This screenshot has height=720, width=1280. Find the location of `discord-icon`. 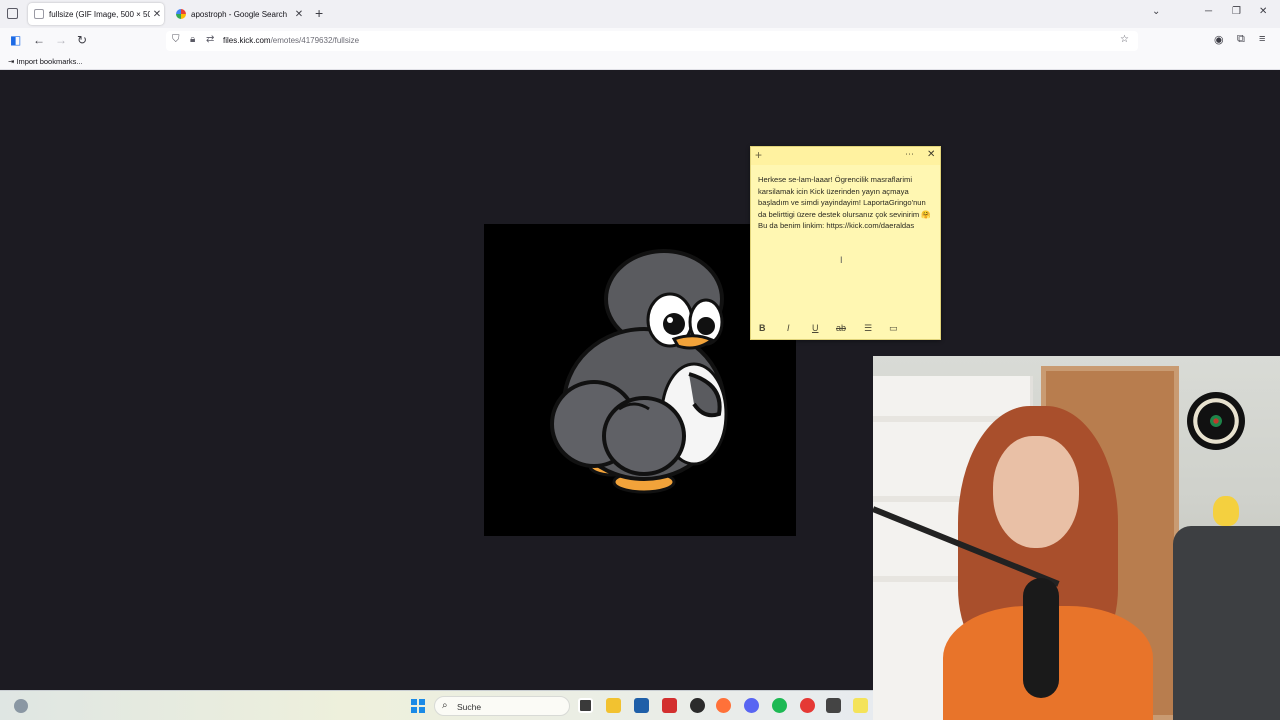

discord-icon is located at coordinates (751, 705).